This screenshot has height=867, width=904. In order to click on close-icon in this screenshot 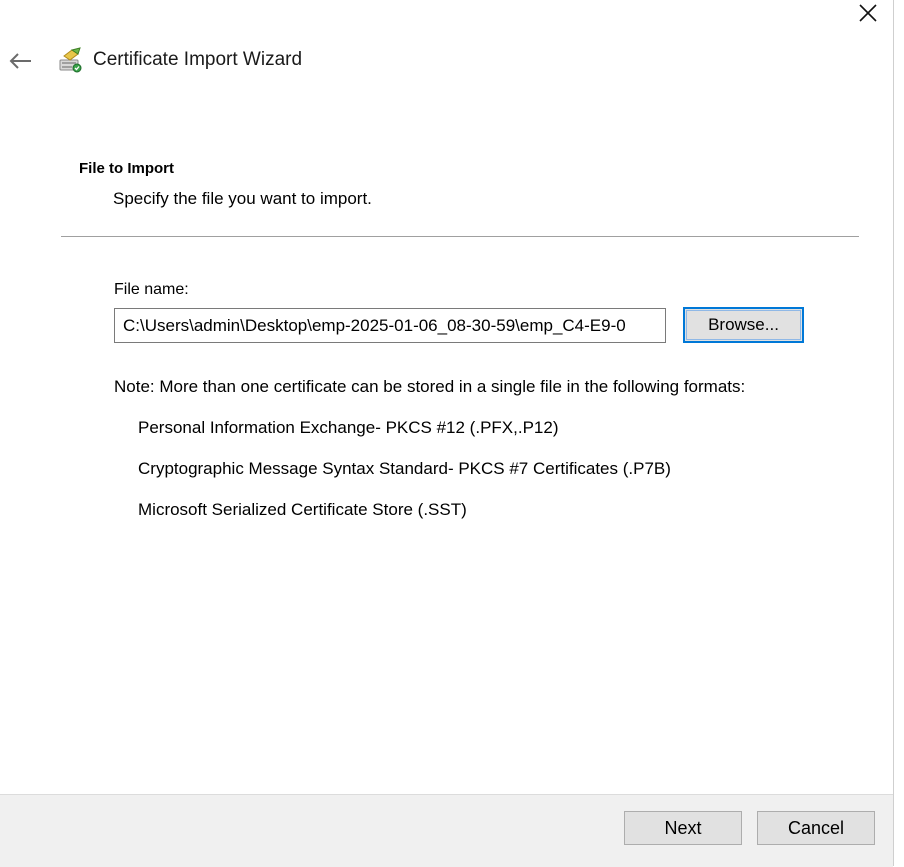, I will do `click(868, 13)`.